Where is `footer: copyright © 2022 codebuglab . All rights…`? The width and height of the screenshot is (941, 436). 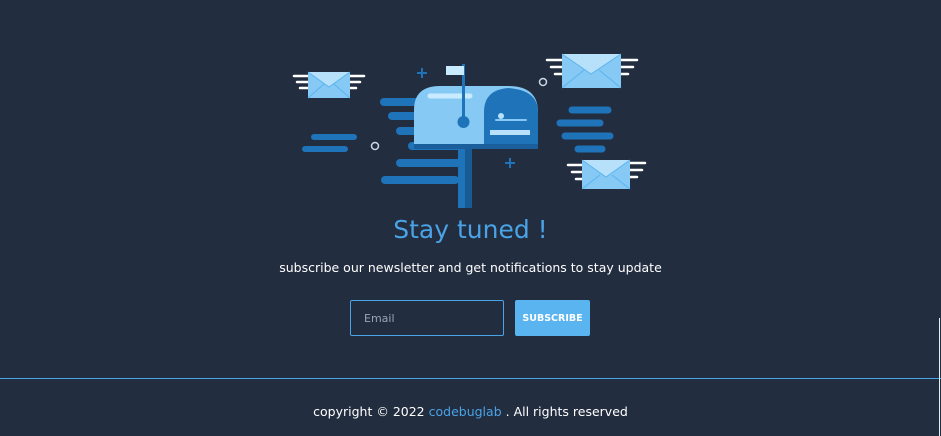 footer: copyright © 2022 codebuglab . All rights… is located at coordinates (470, 412).